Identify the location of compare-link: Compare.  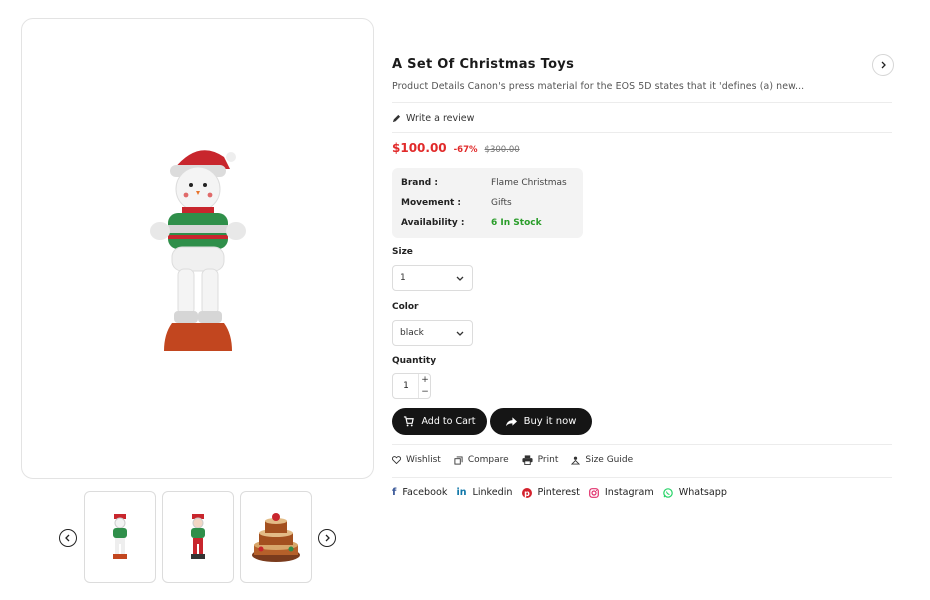
(481, 460).